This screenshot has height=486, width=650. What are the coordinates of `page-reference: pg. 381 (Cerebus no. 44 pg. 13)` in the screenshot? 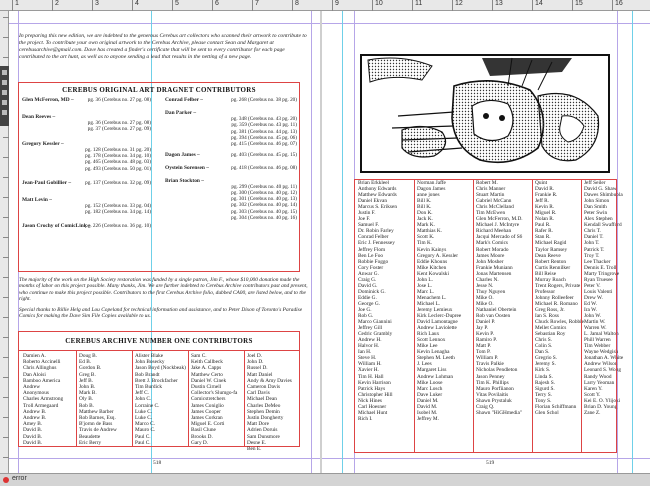 It's located at (264, 131).